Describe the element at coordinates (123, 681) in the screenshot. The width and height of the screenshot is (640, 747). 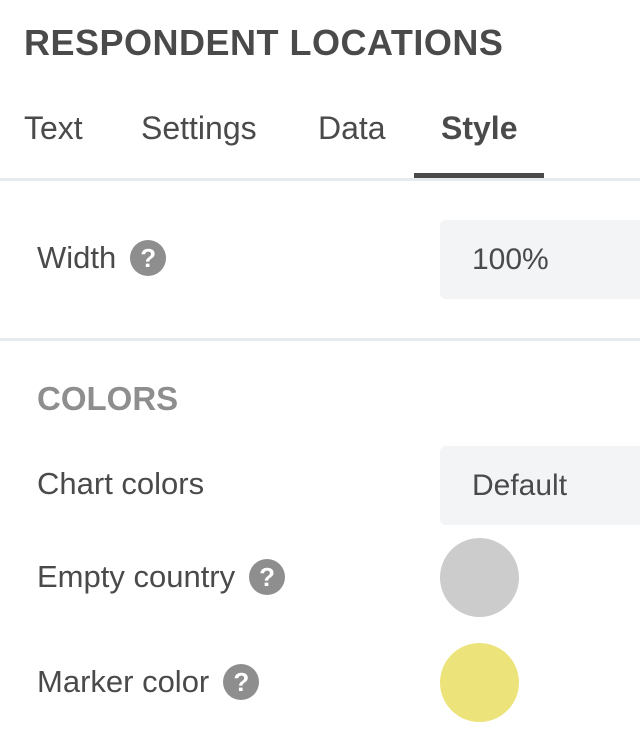
I see `marker-color-label: Marker color` at that location.